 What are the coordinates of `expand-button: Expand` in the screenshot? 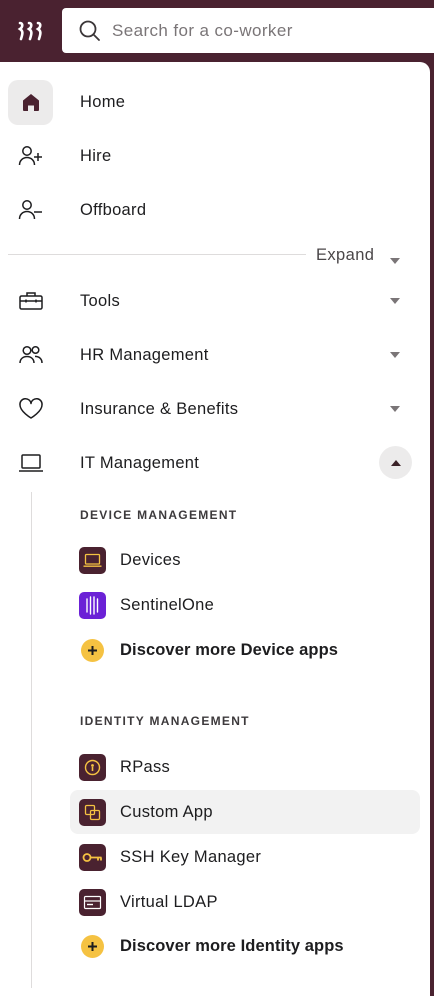 It's located at (345, 255).